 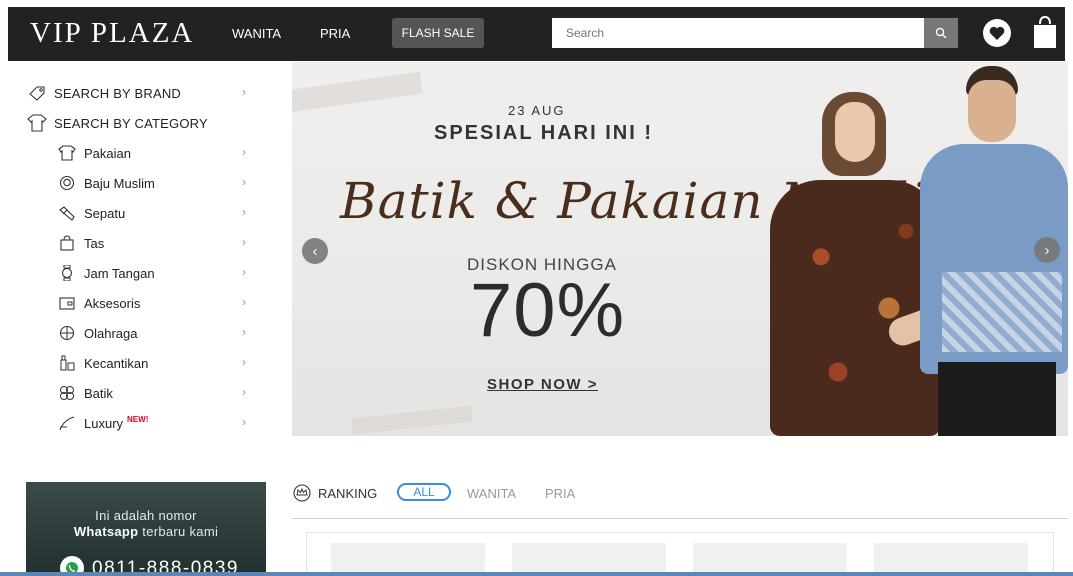 I want to click on sidebar-item-tas: Tas ›, so click(x=144, y=243).